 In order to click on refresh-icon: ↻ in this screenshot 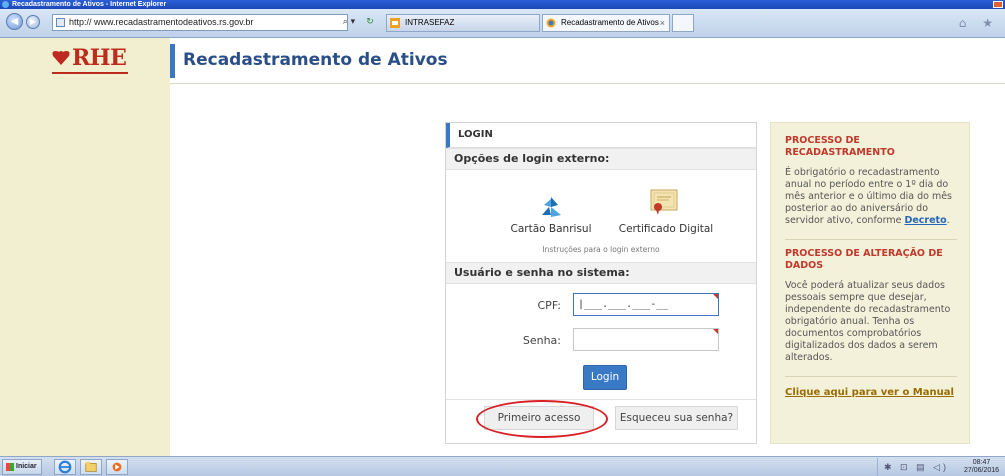, I will do `click(370, 22)`.